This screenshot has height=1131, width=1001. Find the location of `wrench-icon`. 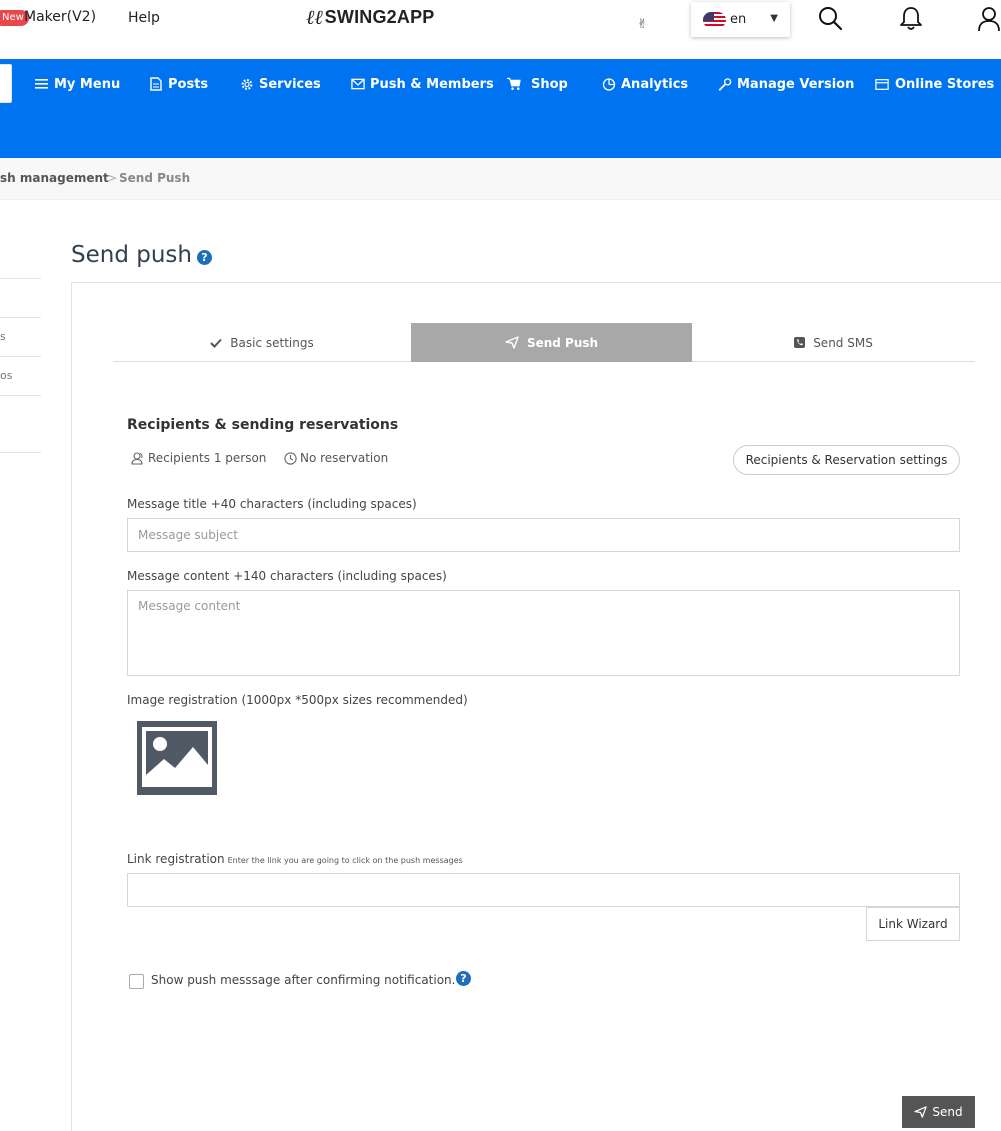

wrench-icon is located at coordinates (725, 84).